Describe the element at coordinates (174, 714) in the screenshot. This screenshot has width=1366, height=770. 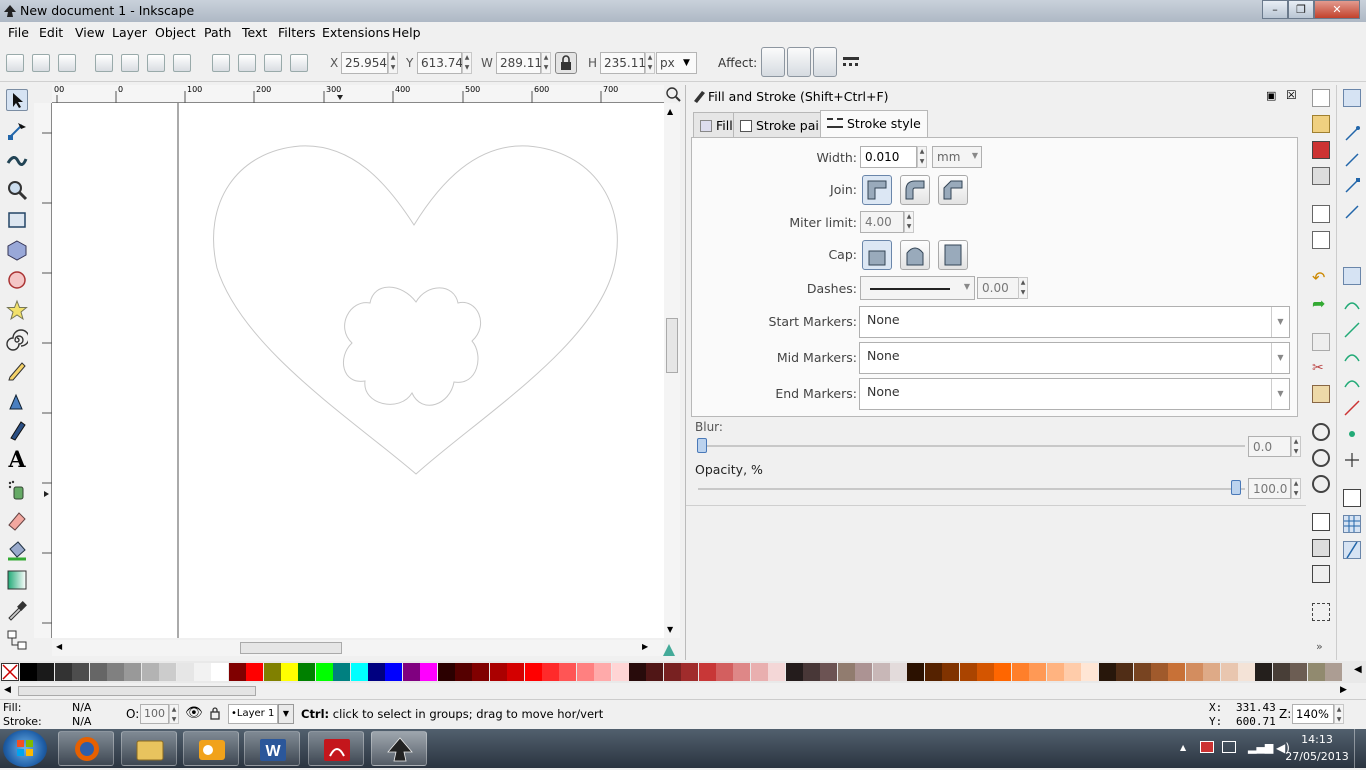
I see `status-opacity-spin: ▲ ▼` at that location.